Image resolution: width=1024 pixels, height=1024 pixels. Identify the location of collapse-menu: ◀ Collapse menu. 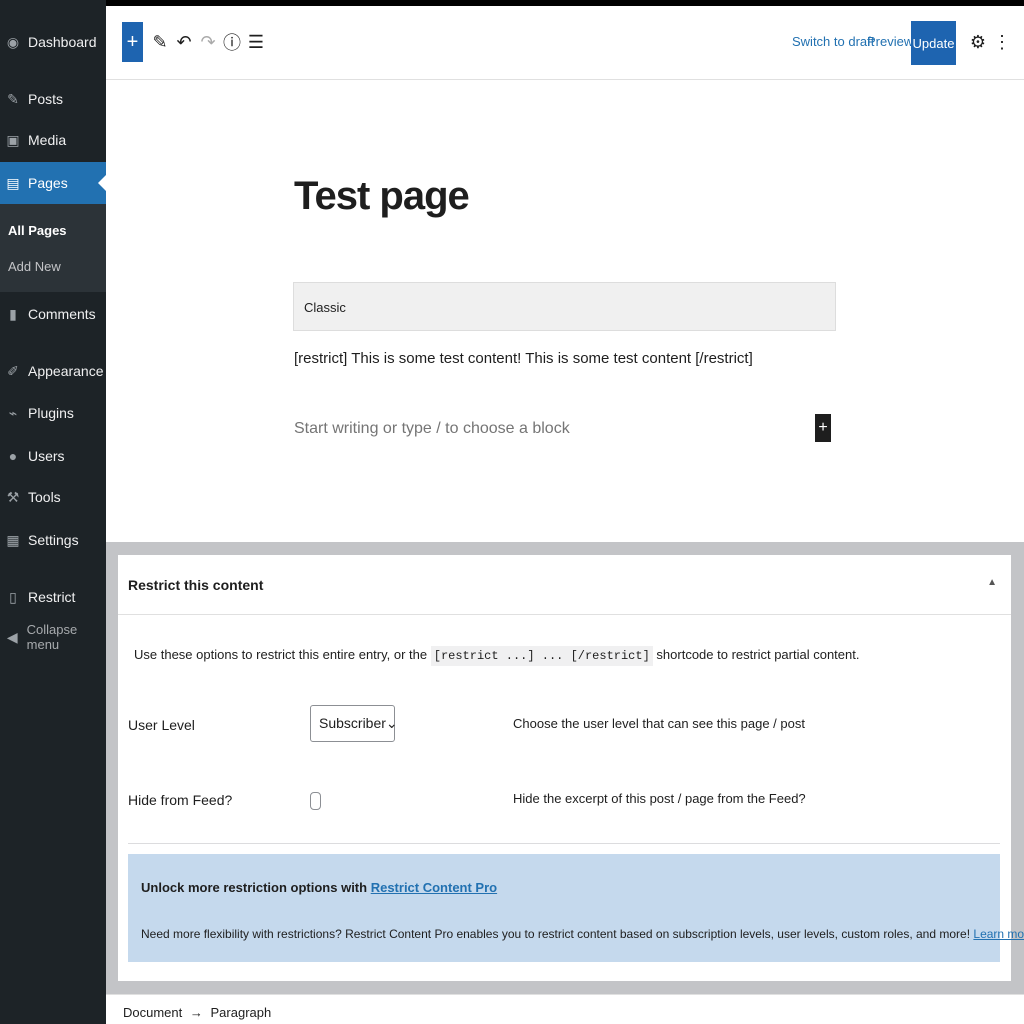
(53, 637).